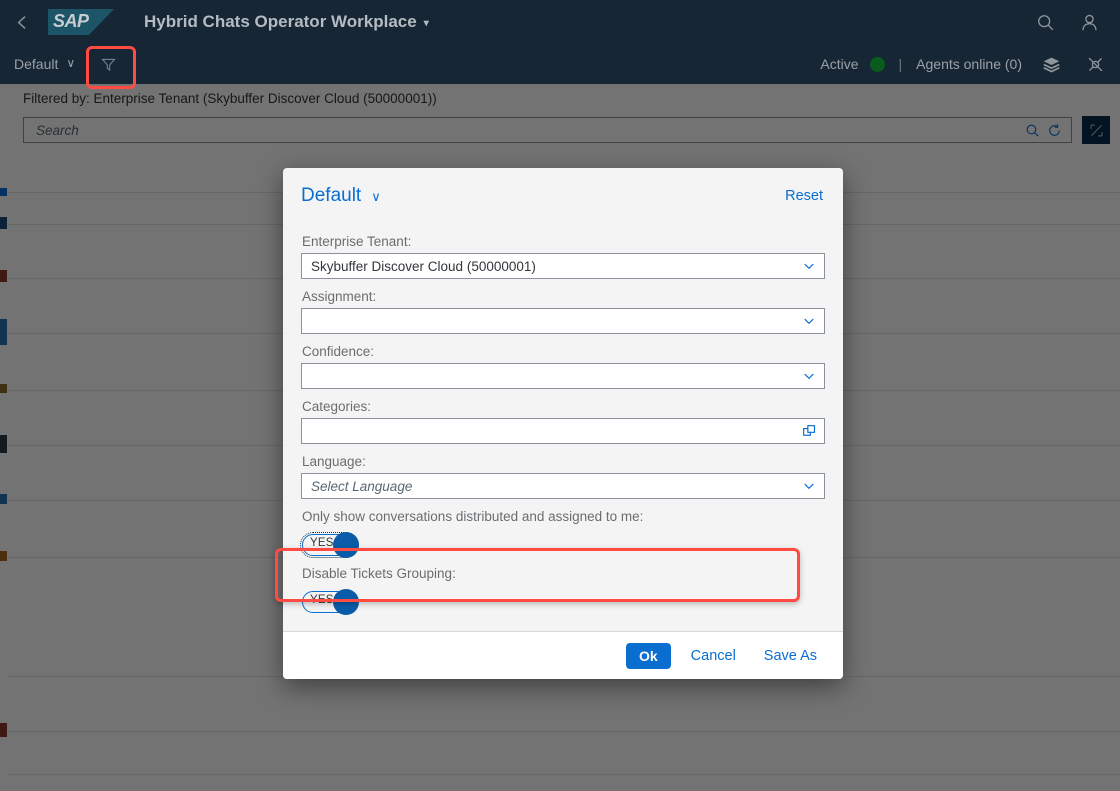 This screenshot has height=791, width=1120. Describe the element at coordinates (563, 376) in the screenshot. I see `confidence-select` at that location.